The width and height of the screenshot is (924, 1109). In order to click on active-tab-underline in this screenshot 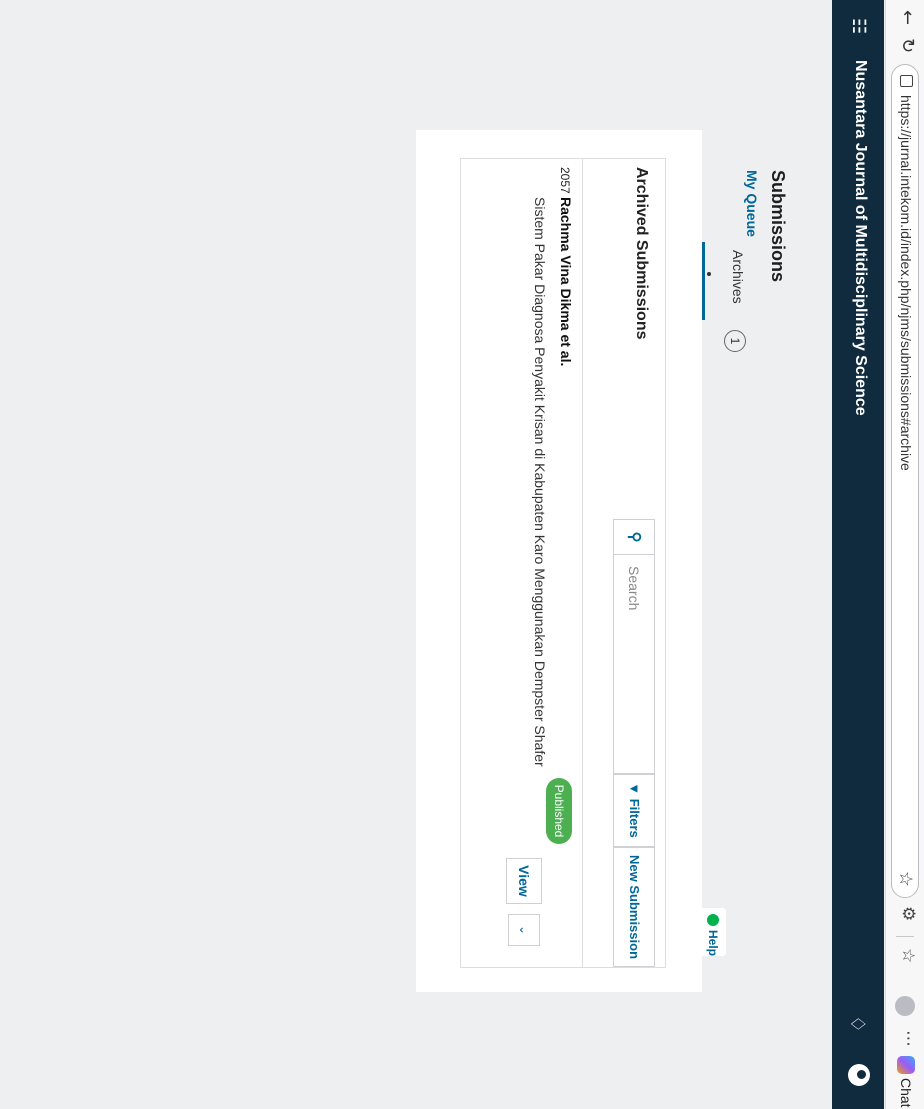, I will do `click(703, 281)`.